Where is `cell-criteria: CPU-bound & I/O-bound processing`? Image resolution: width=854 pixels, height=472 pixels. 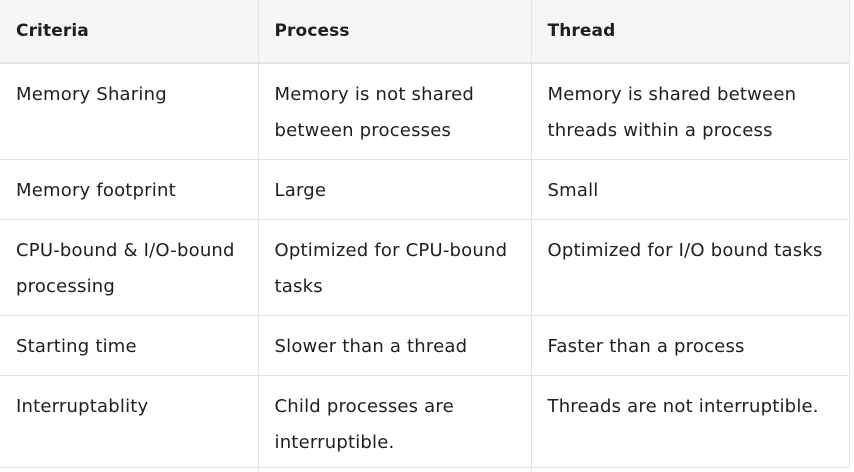
cell-criteria: CPU-bound & I/O-bound processing is located at coordinates (129, 267).